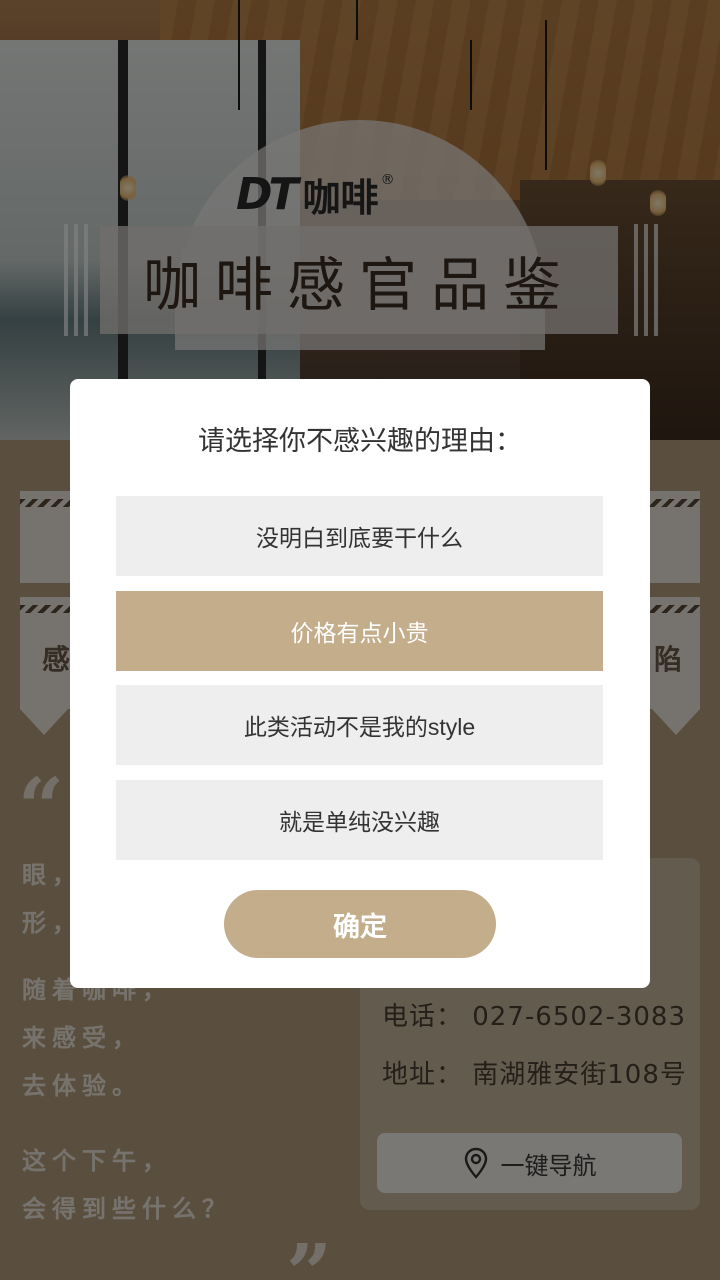  I want to click on reason-option-unclear: 没明白到底要干什么, so click(359, 536).